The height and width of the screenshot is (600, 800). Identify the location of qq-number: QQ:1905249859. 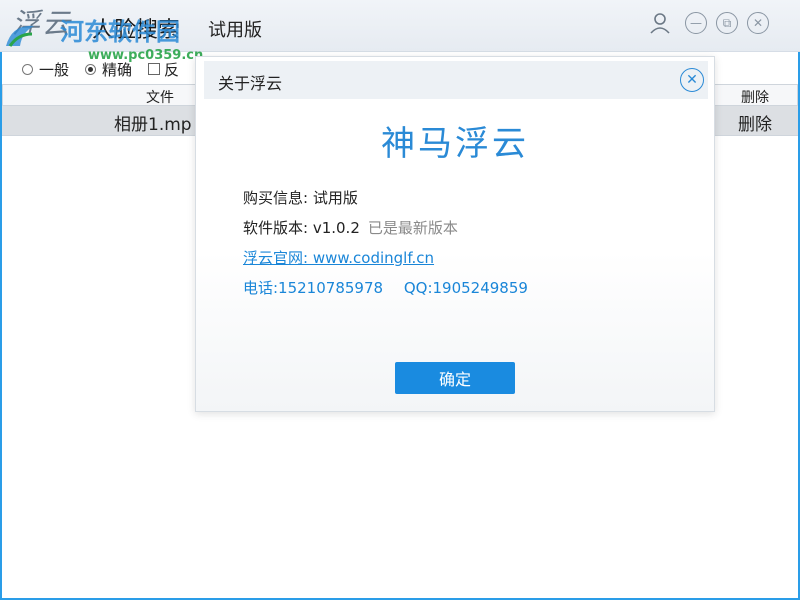
(465, 288).